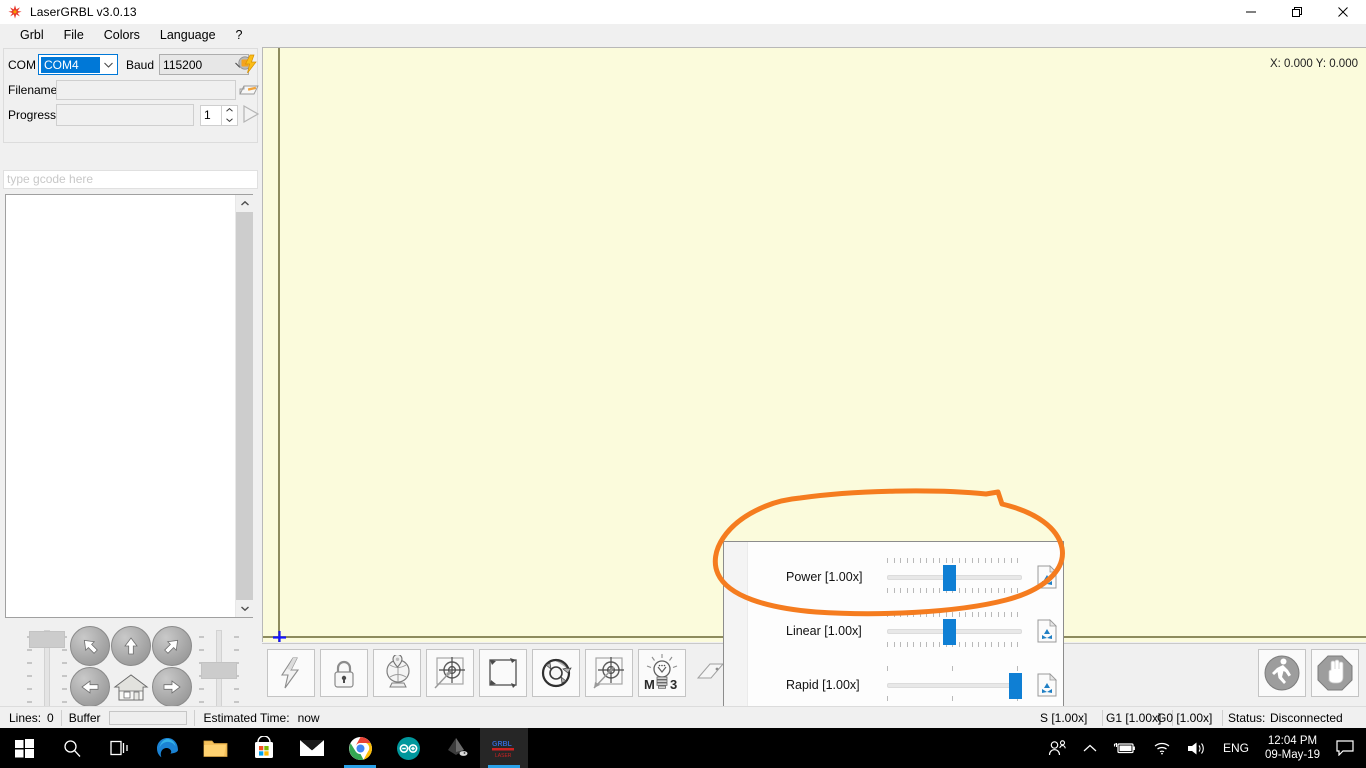 Image resolution: width=1366 pixels, height=768 pixels. I want to click on mail-icon, so click(312, 748).